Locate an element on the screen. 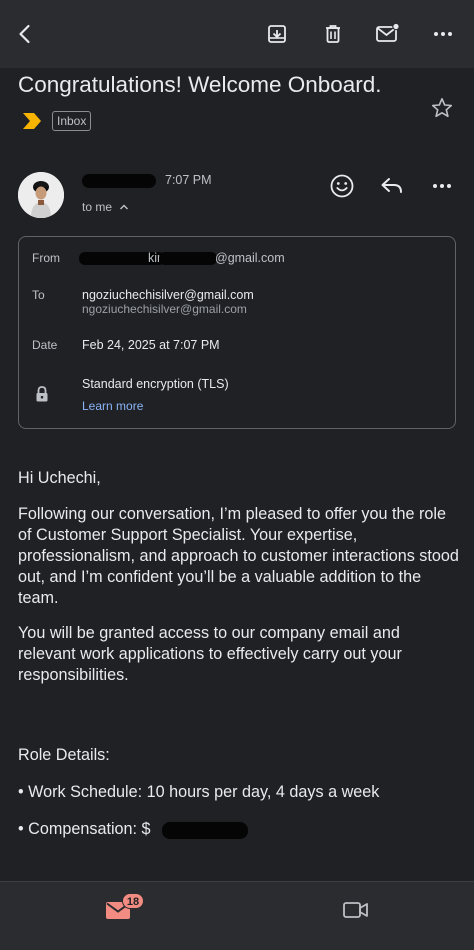 This screenshot has height=950, width=474. message-more-button is located at coordinates (442, 186).